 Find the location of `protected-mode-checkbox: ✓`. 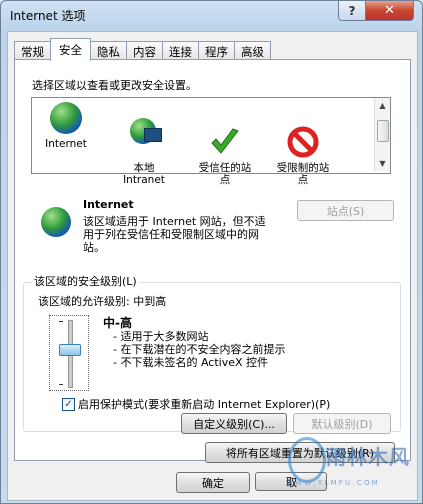

protected-mode-checkbox: ✓ is located at coordinates (68, 404).